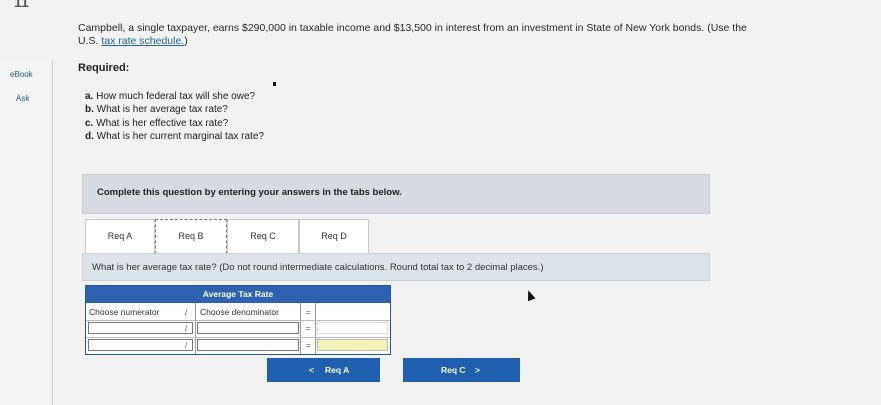 The image size is (881, 405). I want to click on question-outro: ), so click(186, 41).